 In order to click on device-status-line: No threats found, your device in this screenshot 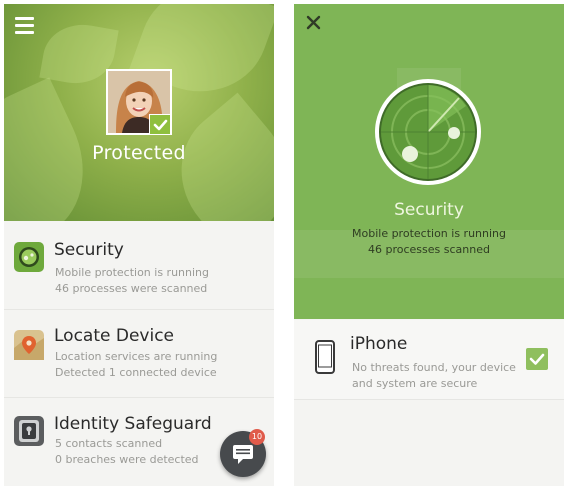, I will do `click(434, 367)`.